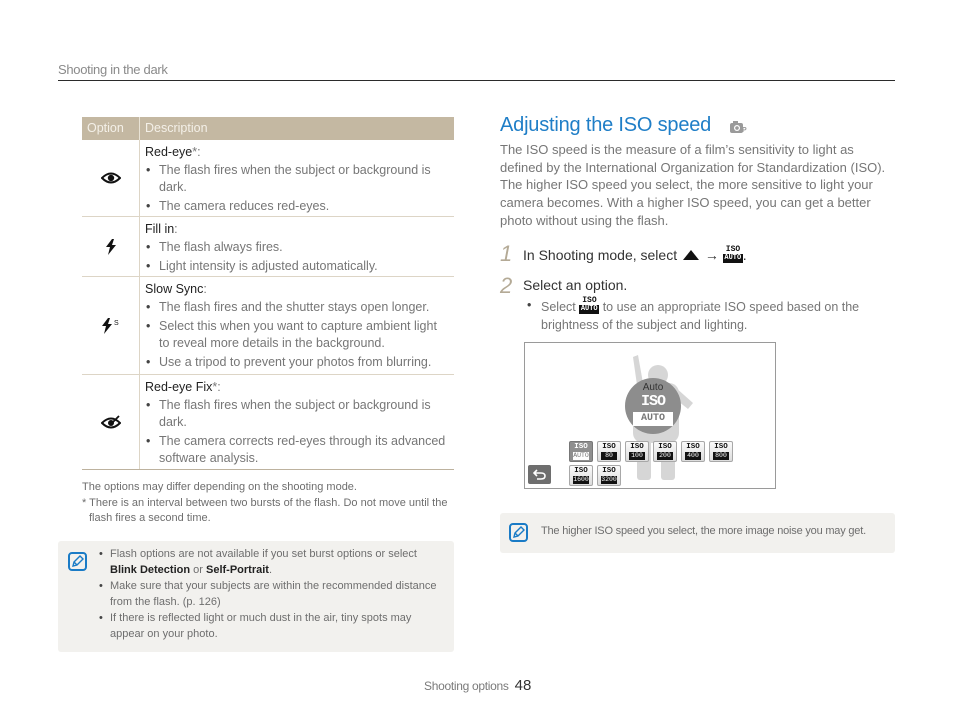 The image size is (954, 720). Describe the element at coordinates (110, 178) in the screenshot. I see `red-eye-icon` at that location.